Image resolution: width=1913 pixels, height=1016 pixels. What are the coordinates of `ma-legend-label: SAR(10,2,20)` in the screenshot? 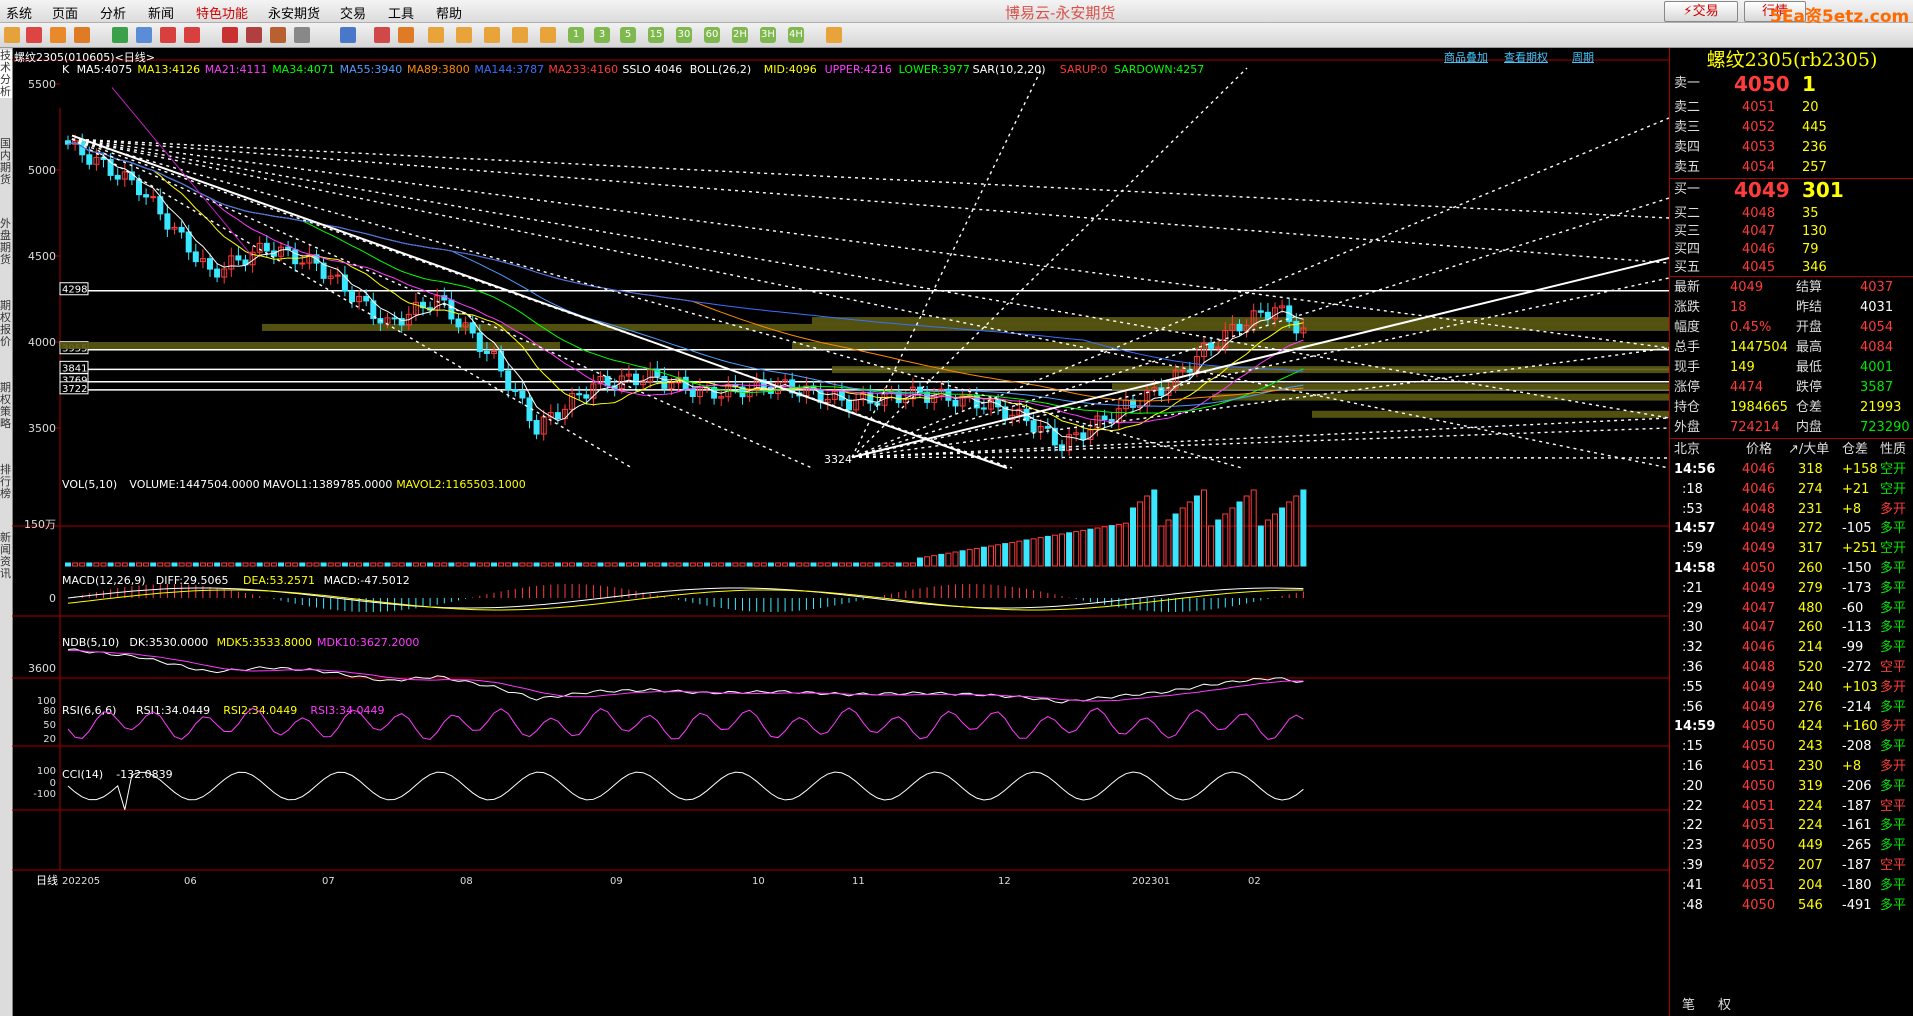 It's located at (1009, 69).